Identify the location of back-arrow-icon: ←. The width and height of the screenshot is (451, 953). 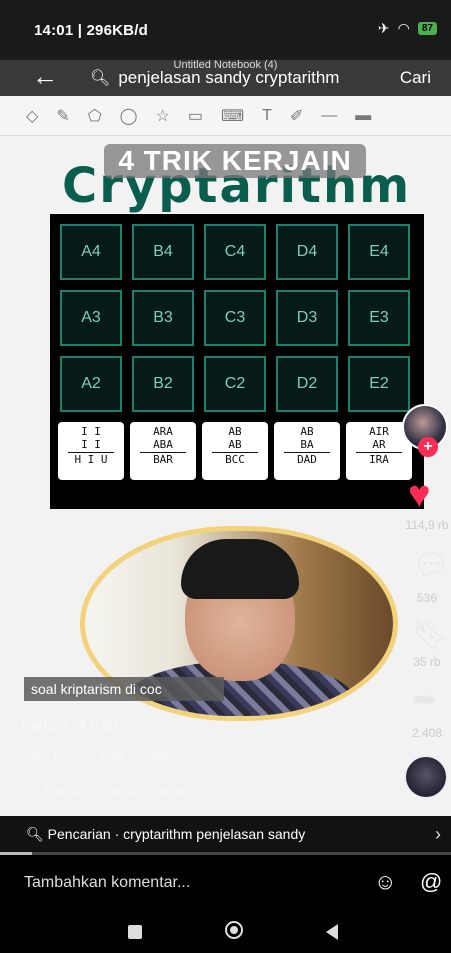
(45, 76).